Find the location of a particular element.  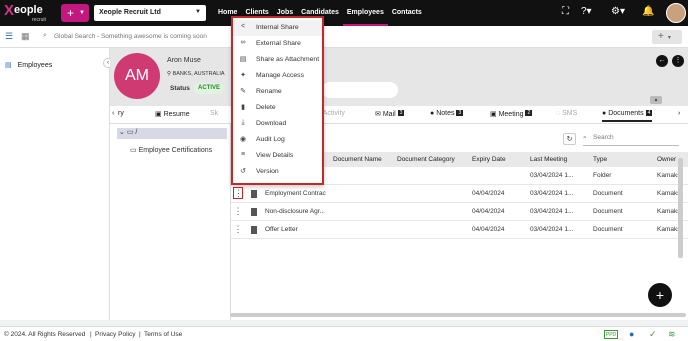

tree-root-label: / is located at coordinates (136, 132).